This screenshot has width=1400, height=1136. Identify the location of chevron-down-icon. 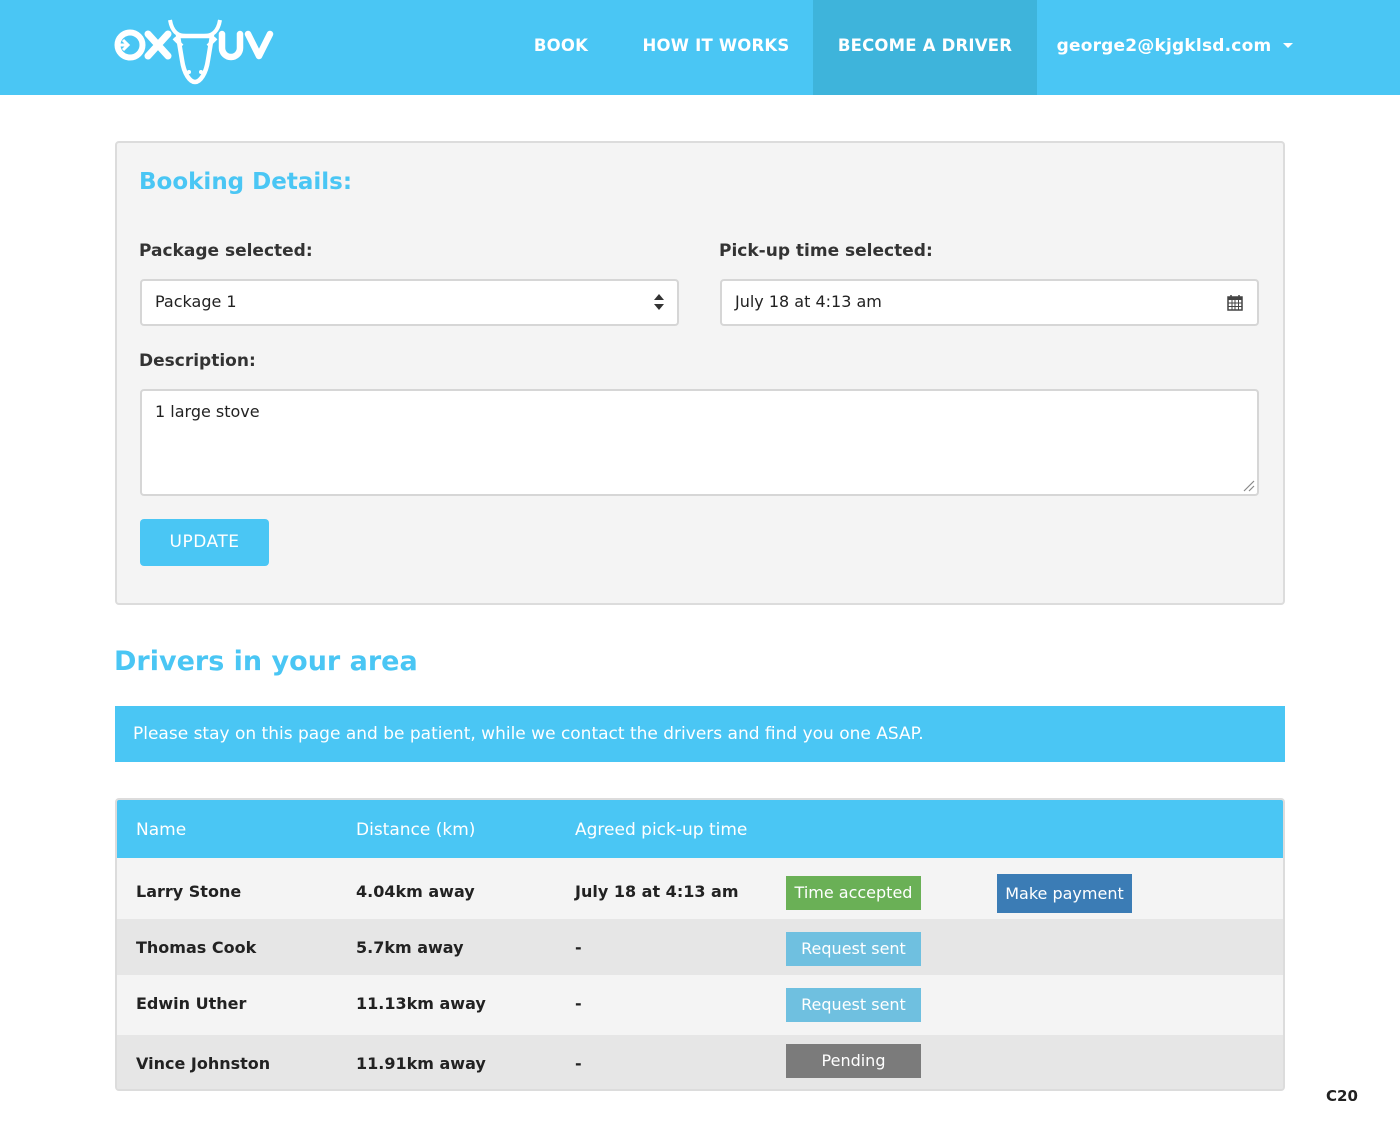
(1288, 45).